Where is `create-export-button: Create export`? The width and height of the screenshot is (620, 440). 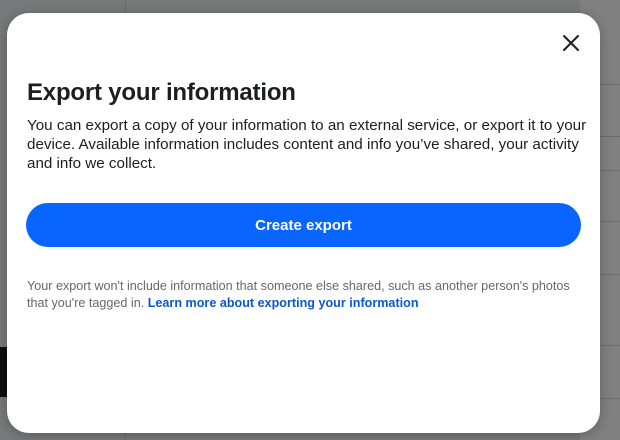
create-export-button: Create export is located at coordinates (303, 225).